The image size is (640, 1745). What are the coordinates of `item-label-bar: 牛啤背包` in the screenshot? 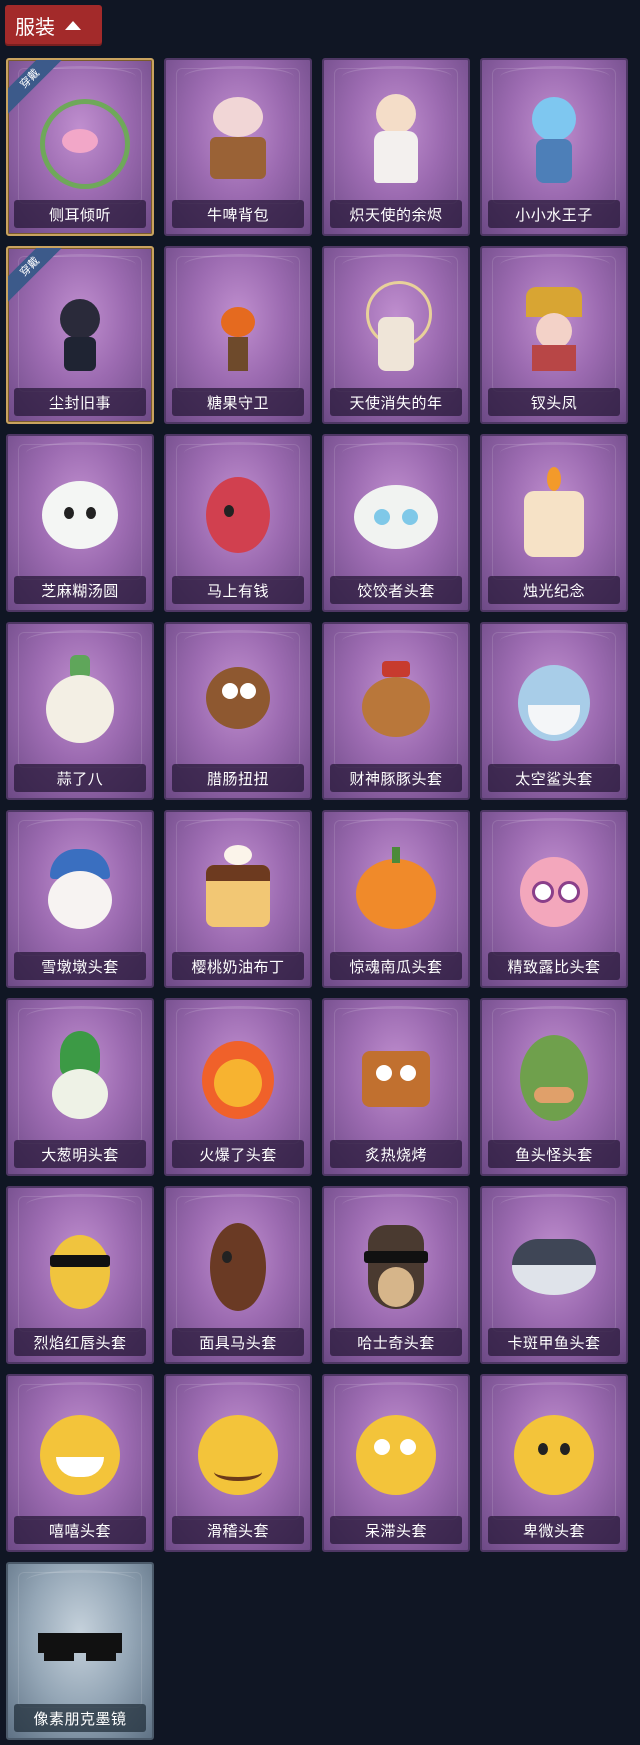 It's located at (238, 214).